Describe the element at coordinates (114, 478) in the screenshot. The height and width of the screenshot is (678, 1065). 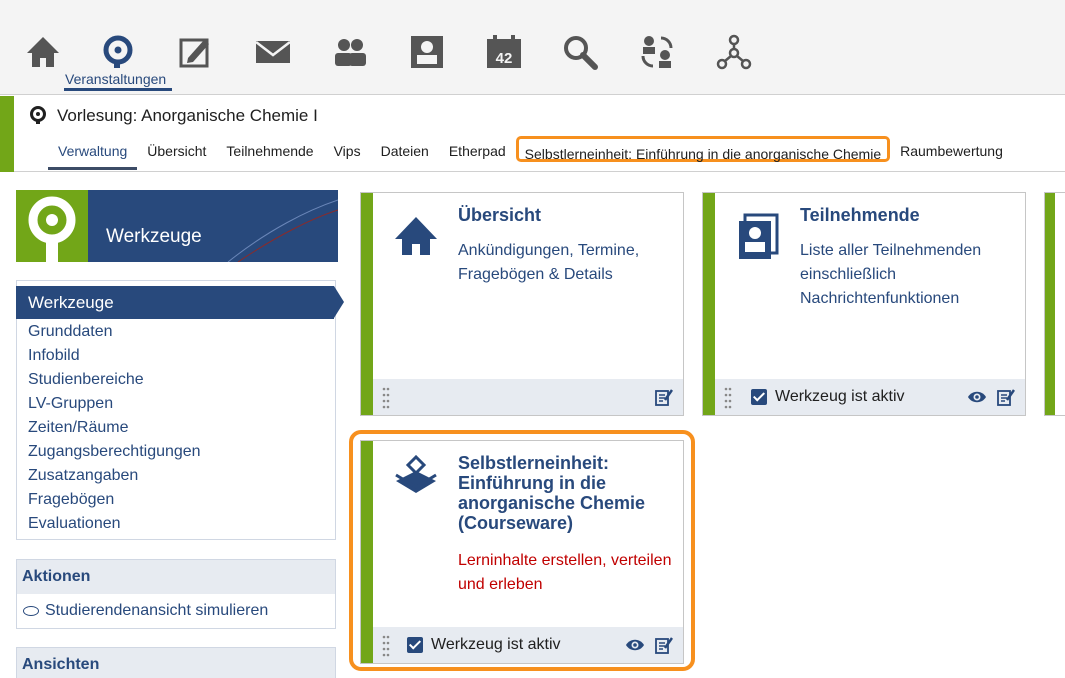
I see `sidebar-item-zusatzangaben: Zusatzangaben` at that location.